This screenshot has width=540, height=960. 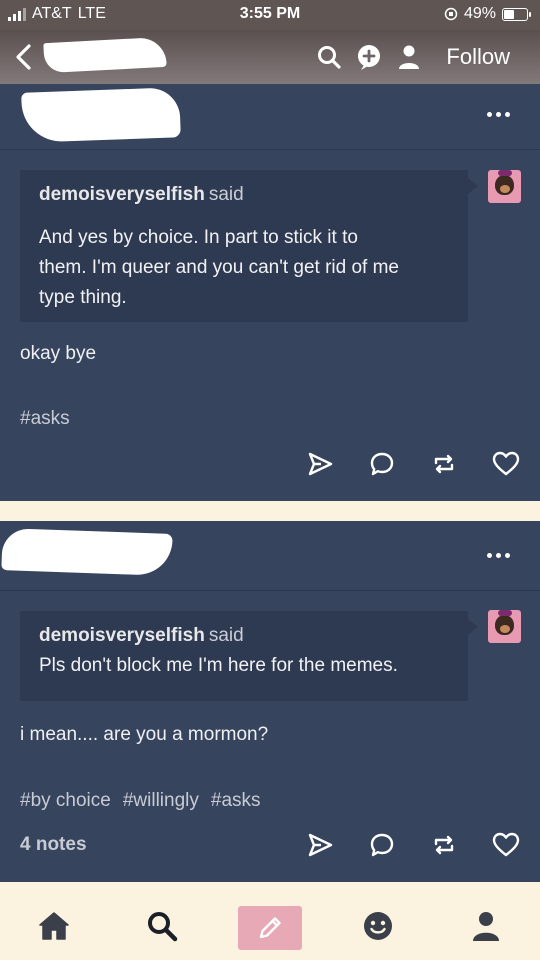 What do you see at coordinates (369, 57) in the screenshot?
I see `add-circle-icon` at bounding box center [369, 57].